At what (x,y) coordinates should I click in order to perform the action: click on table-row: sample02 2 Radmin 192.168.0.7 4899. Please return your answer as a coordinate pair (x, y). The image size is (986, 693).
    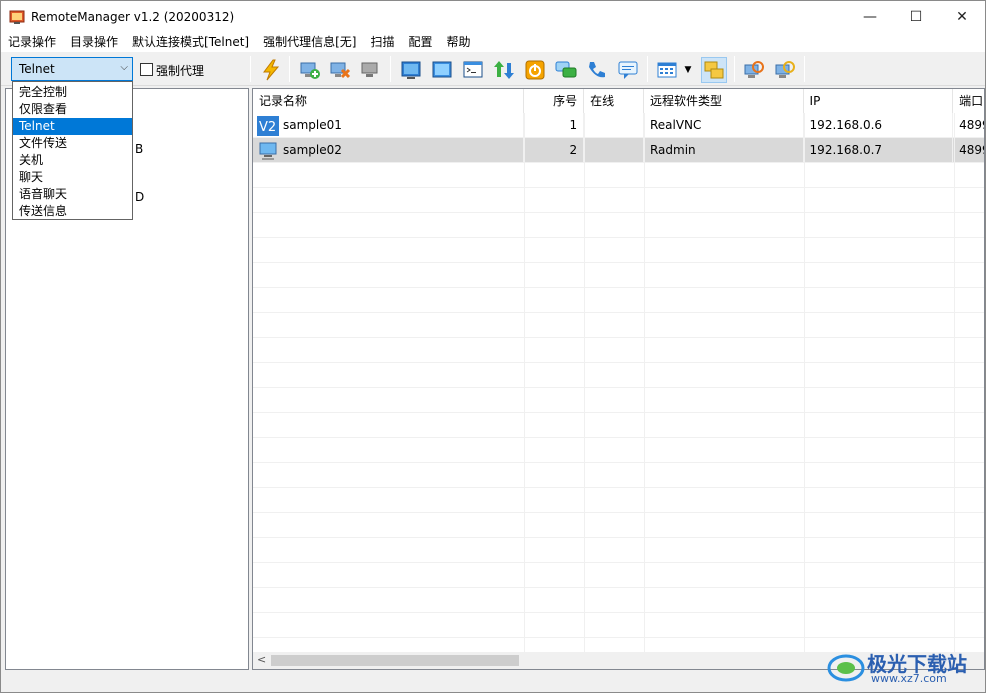
    Looking at the image, I should click on (618, 150).